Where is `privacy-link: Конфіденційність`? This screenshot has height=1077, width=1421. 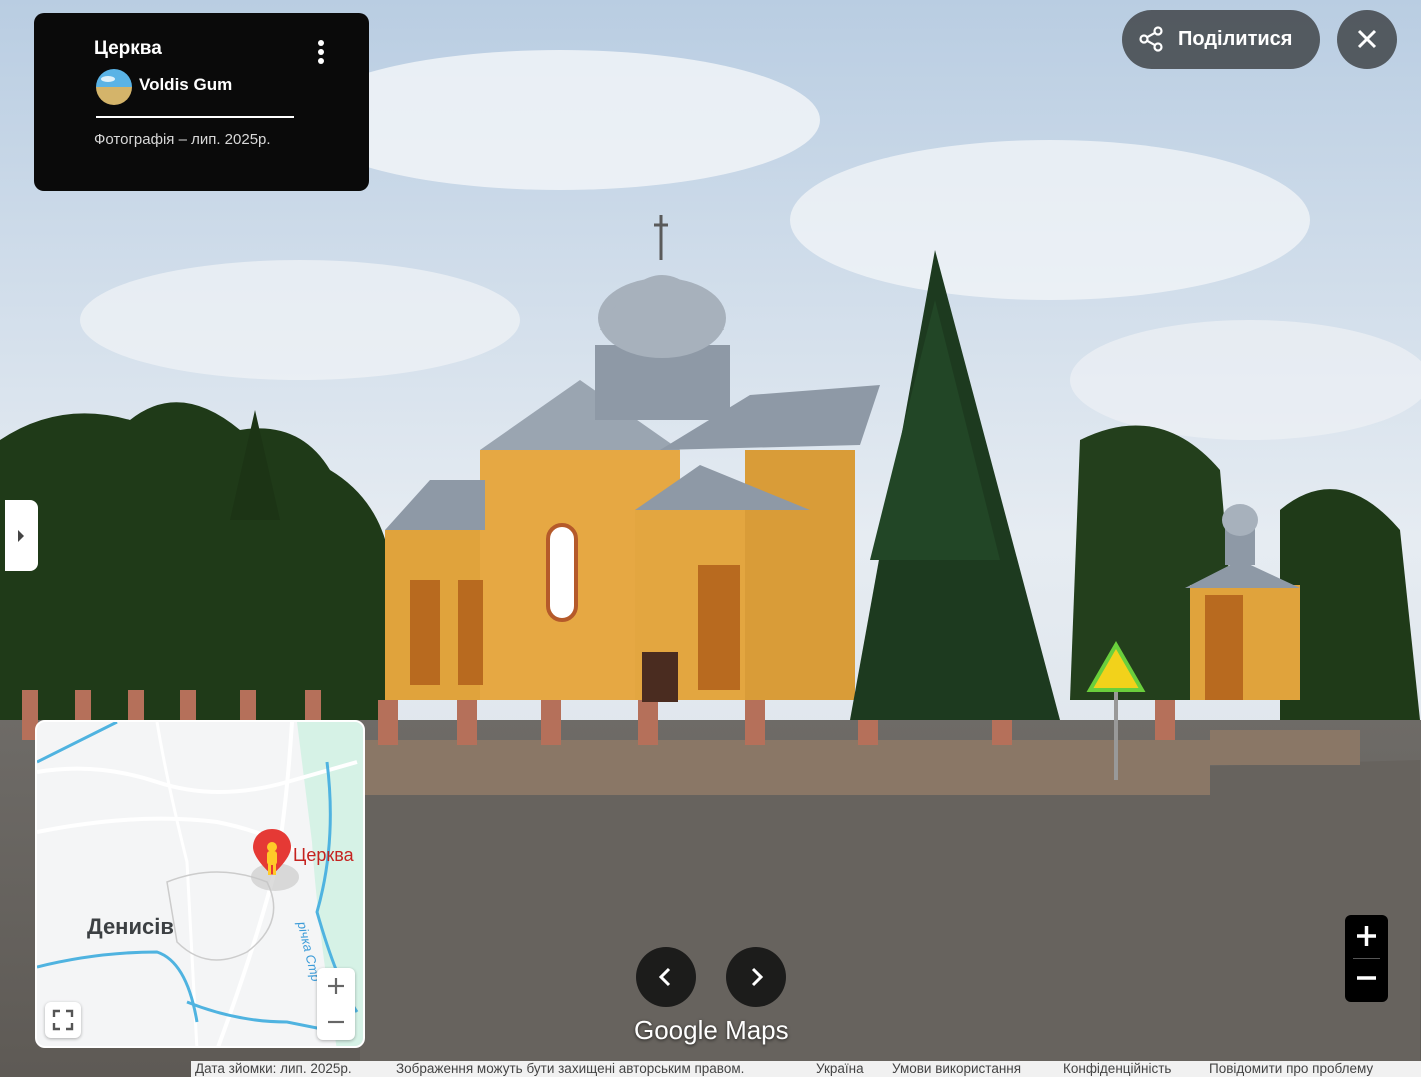 privacy-link: Конфіденційність is located at coordinates (1117, 1068).